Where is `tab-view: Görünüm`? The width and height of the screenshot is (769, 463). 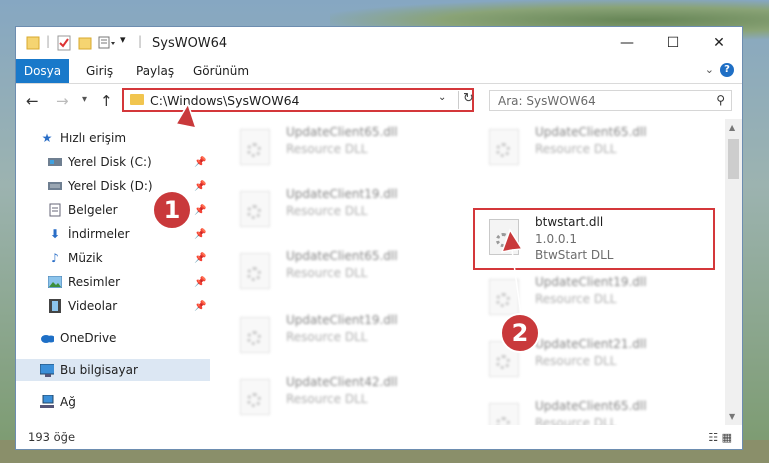 tab-view: Görünüm is located at coordinates (221, 71).